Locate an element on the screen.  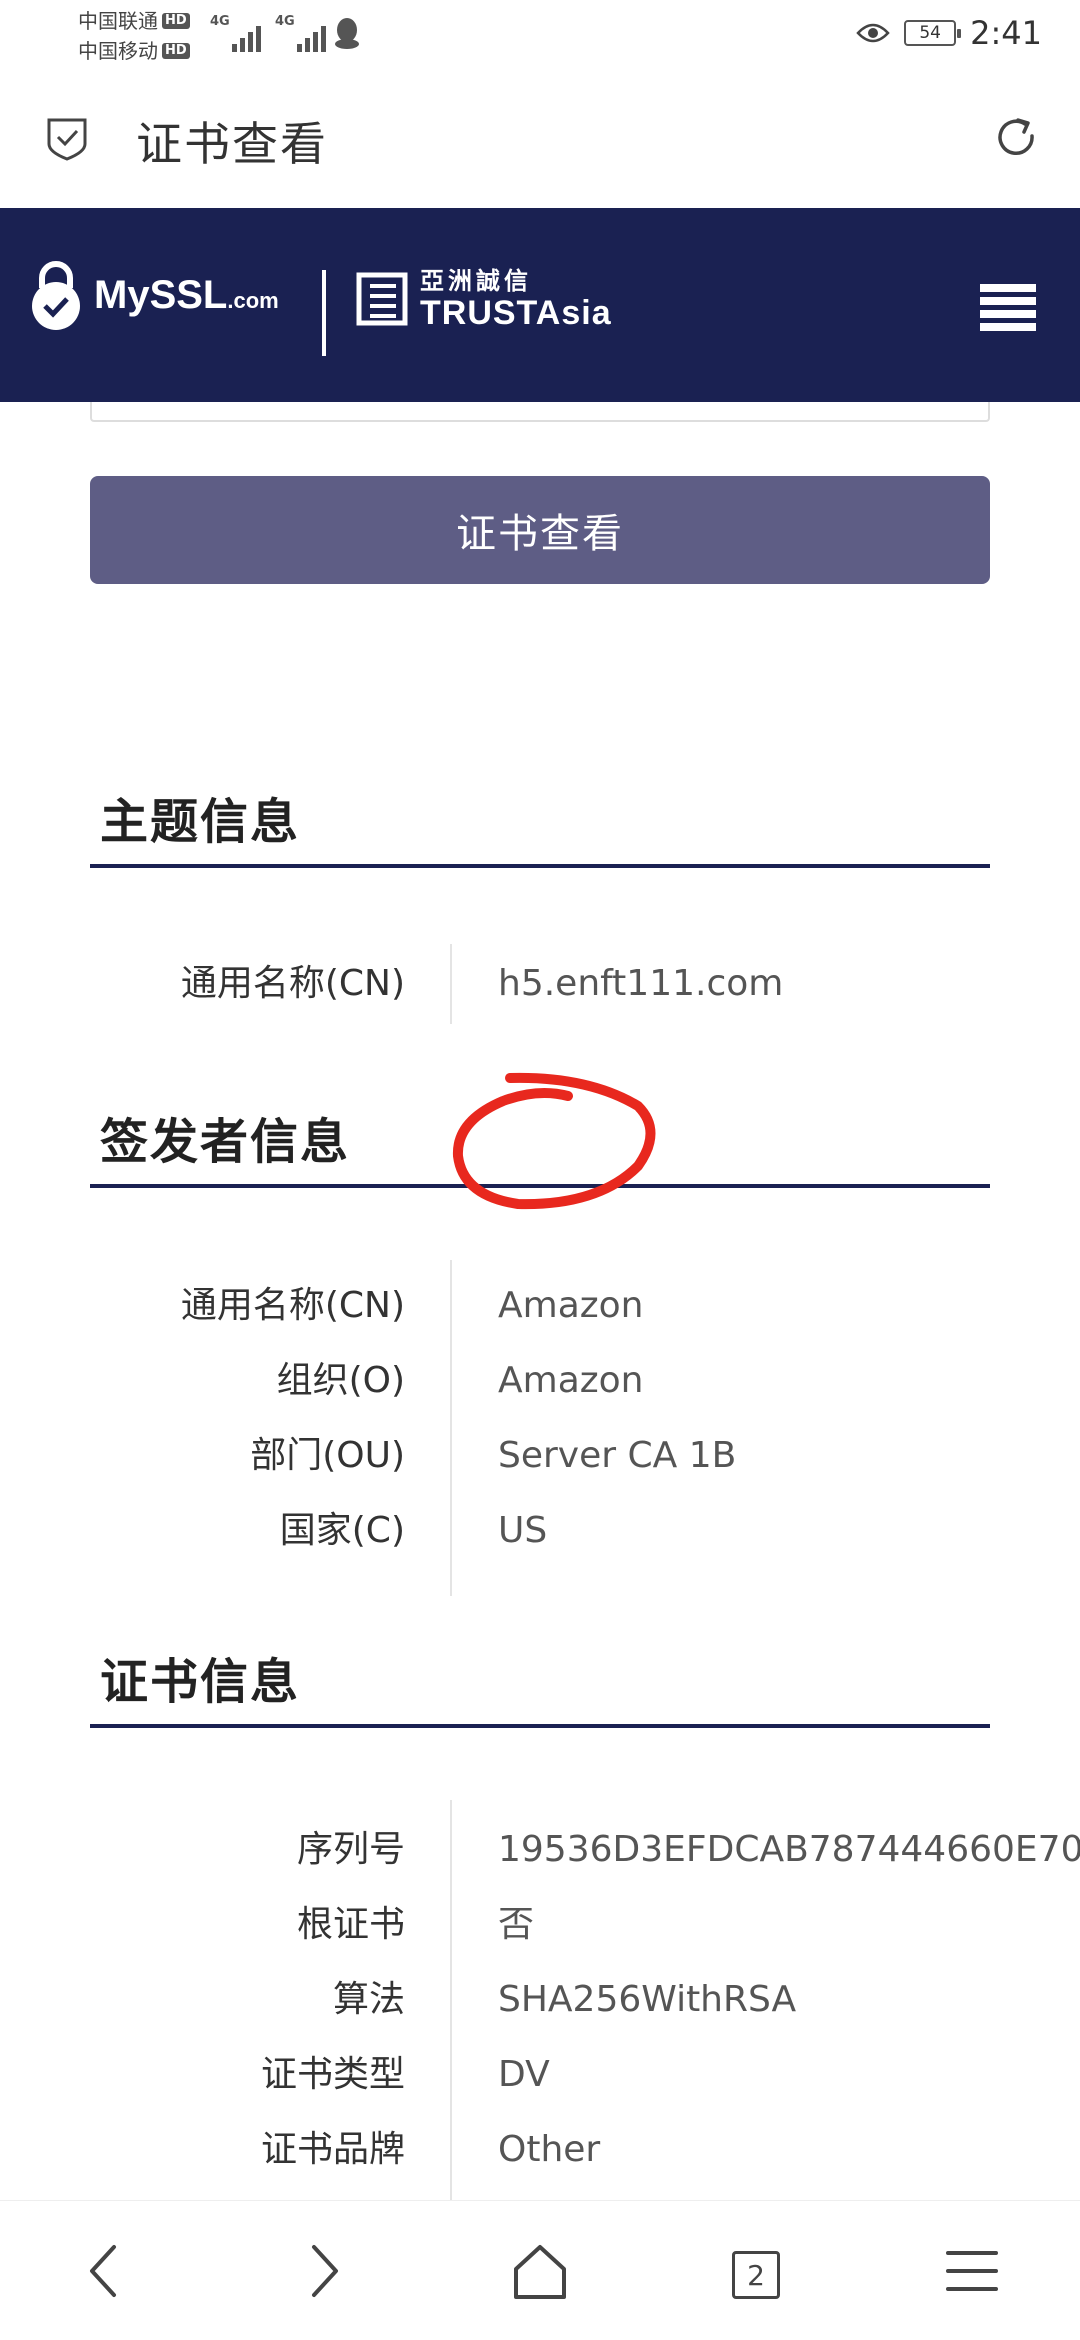
trustasia-logo: 亞洲誠信 TRUSTAsia is located at coordinates (484, 299).